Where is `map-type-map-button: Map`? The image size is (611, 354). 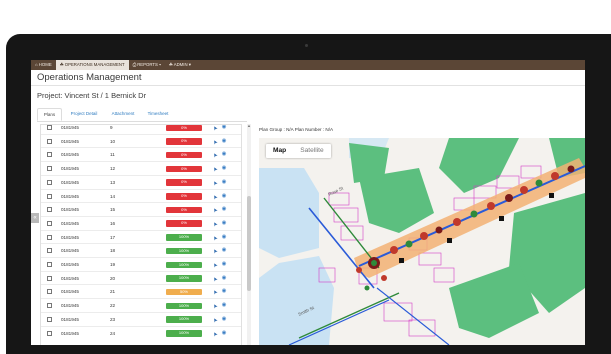
map-type-map-button: Map is located at coordinates (279, 151).